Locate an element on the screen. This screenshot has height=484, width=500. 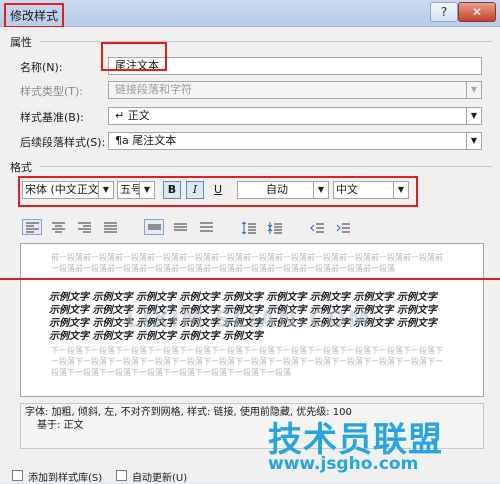
increase-indent-icon is located at coordinates (343, 228).